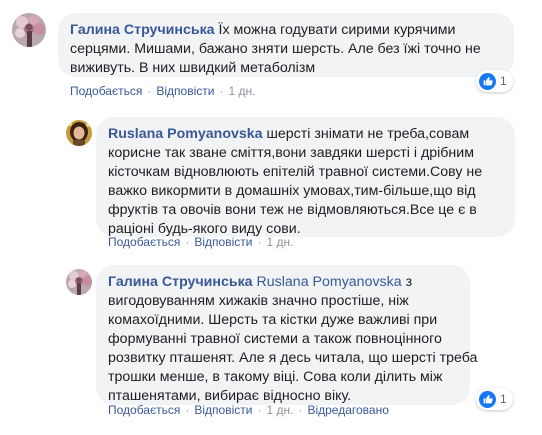  Describe the element at coordinates (347, 410) in the screenshot. I see `edited-link: Відредаговано` at that location.